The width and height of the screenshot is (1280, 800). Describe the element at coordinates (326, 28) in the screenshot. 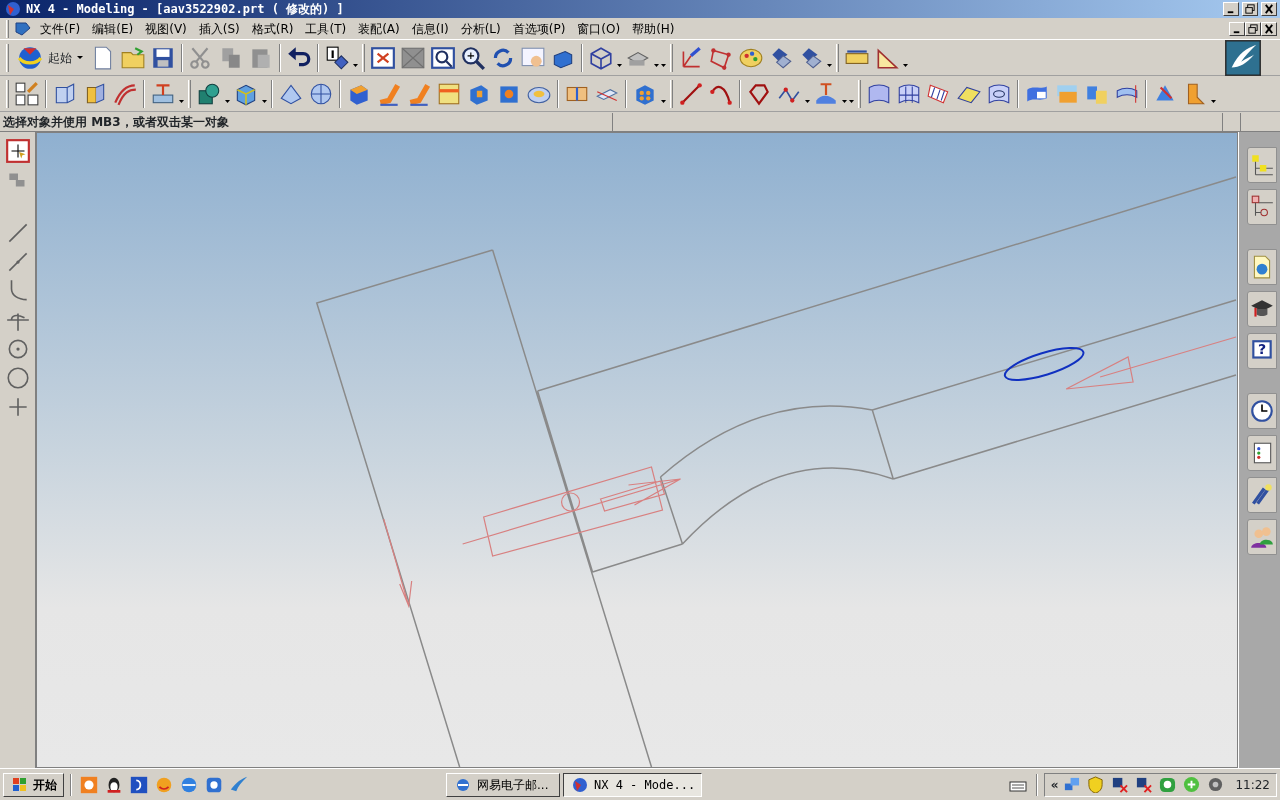

I see `menu-item: 工具(T)` at that location.